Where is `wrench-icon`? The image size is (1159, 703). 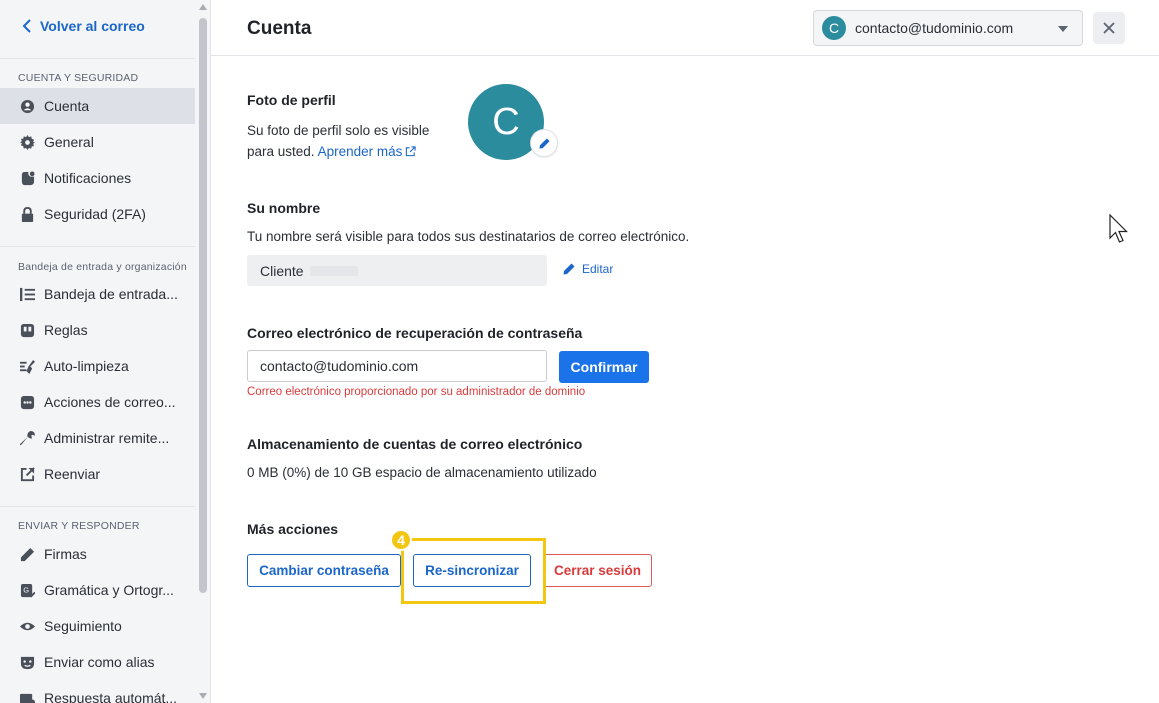 wrench-icon is located at coordinates (27, 438).